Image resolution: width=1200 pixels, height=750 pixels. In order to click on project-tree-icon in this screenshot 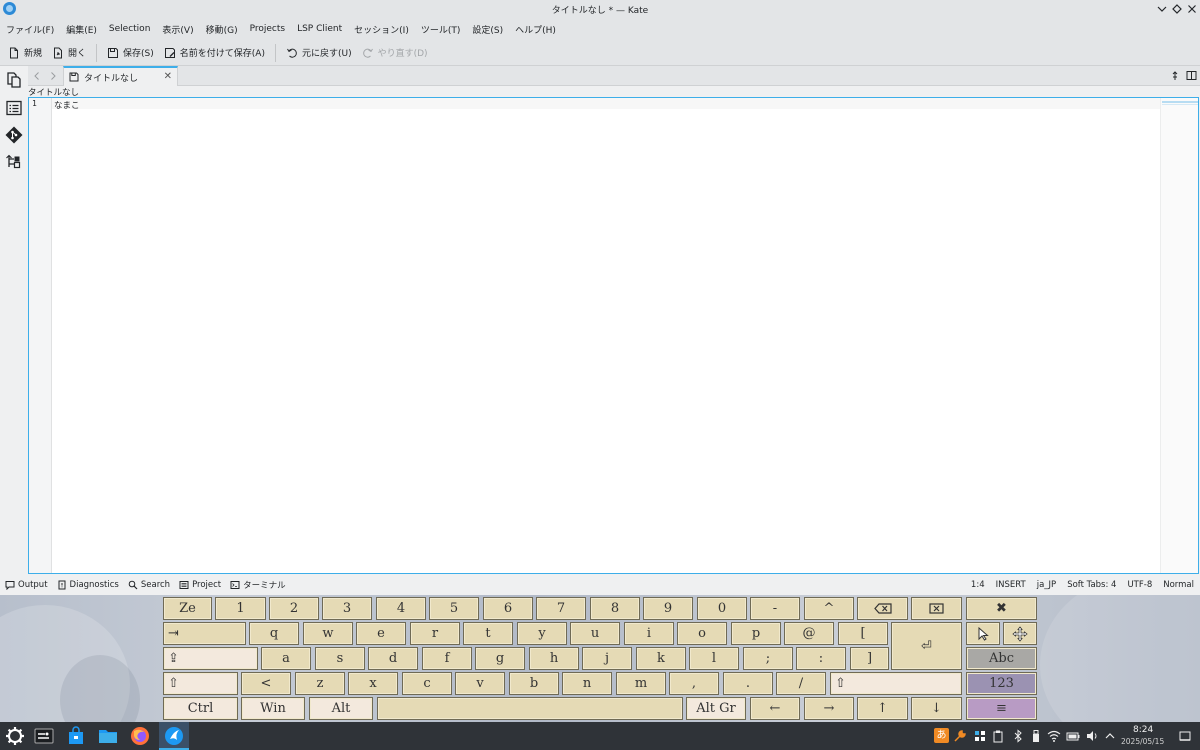, I will do `click(14, 162)`.